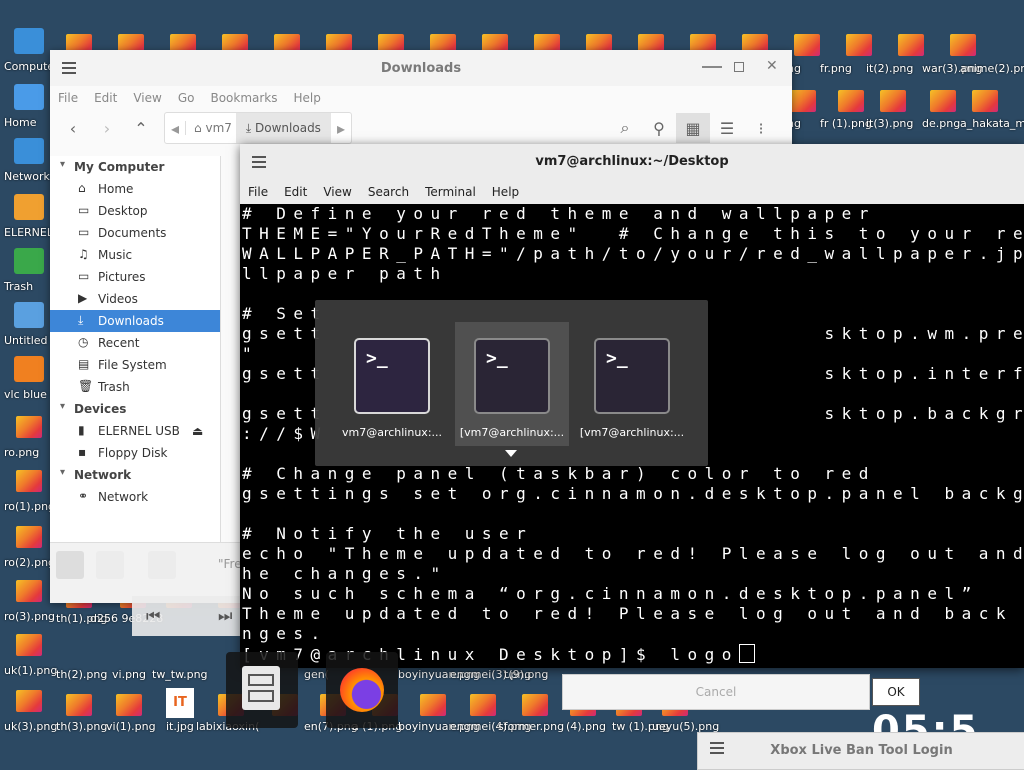 This screenshot has height=770, width=1024. I want to click on menu-item-search: Search, so click(388, 192).